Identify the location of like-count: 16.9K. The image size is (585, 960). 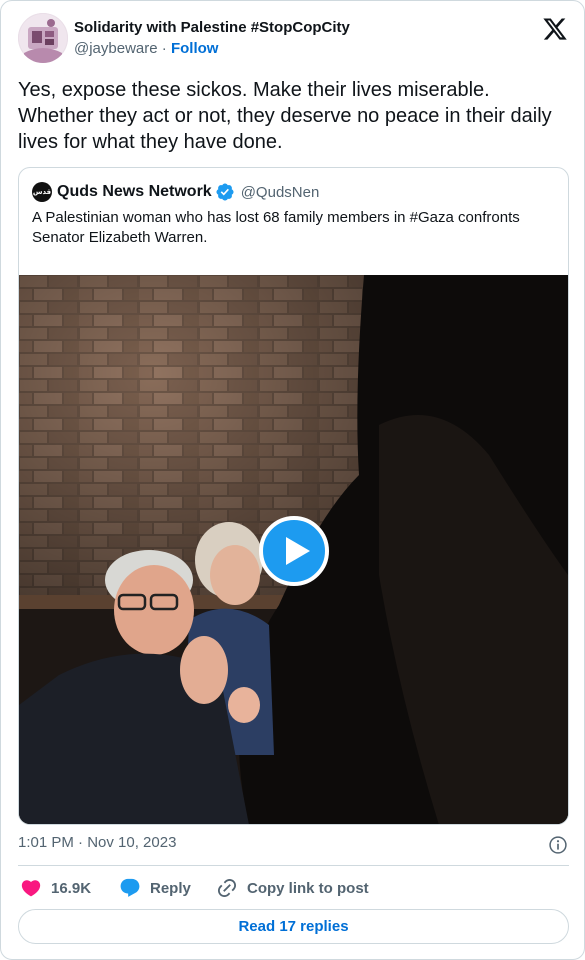
(71, 888).